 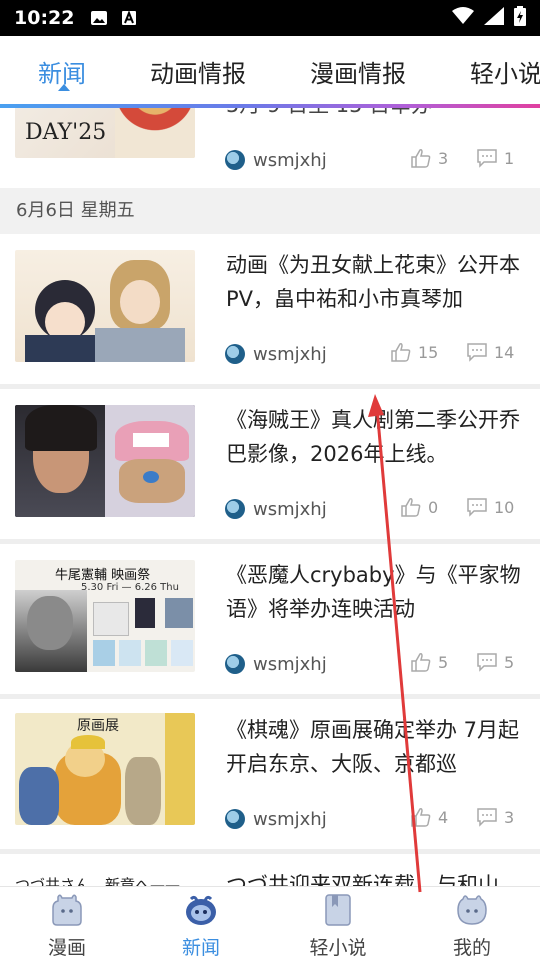 I want to click on status-bar: 10:22, so click(x=270, y=18).